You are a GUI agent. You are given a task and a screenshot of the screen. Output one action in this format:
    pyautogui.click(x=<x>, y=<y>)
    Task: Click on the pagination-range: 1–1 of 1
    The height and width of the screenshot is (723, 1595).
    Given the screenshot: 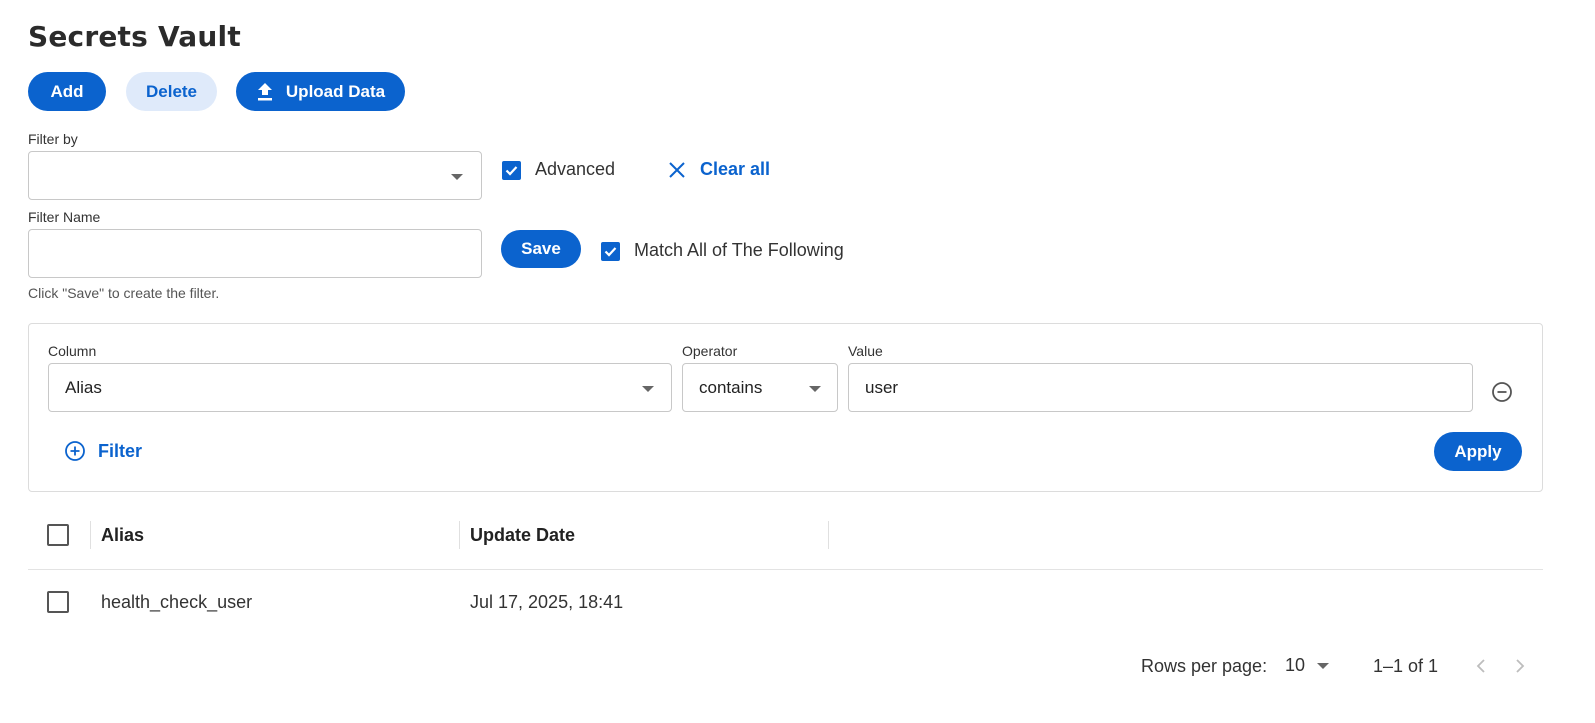 What is the action you would take?
    pyautogui.click(x=1406, y=666)
    